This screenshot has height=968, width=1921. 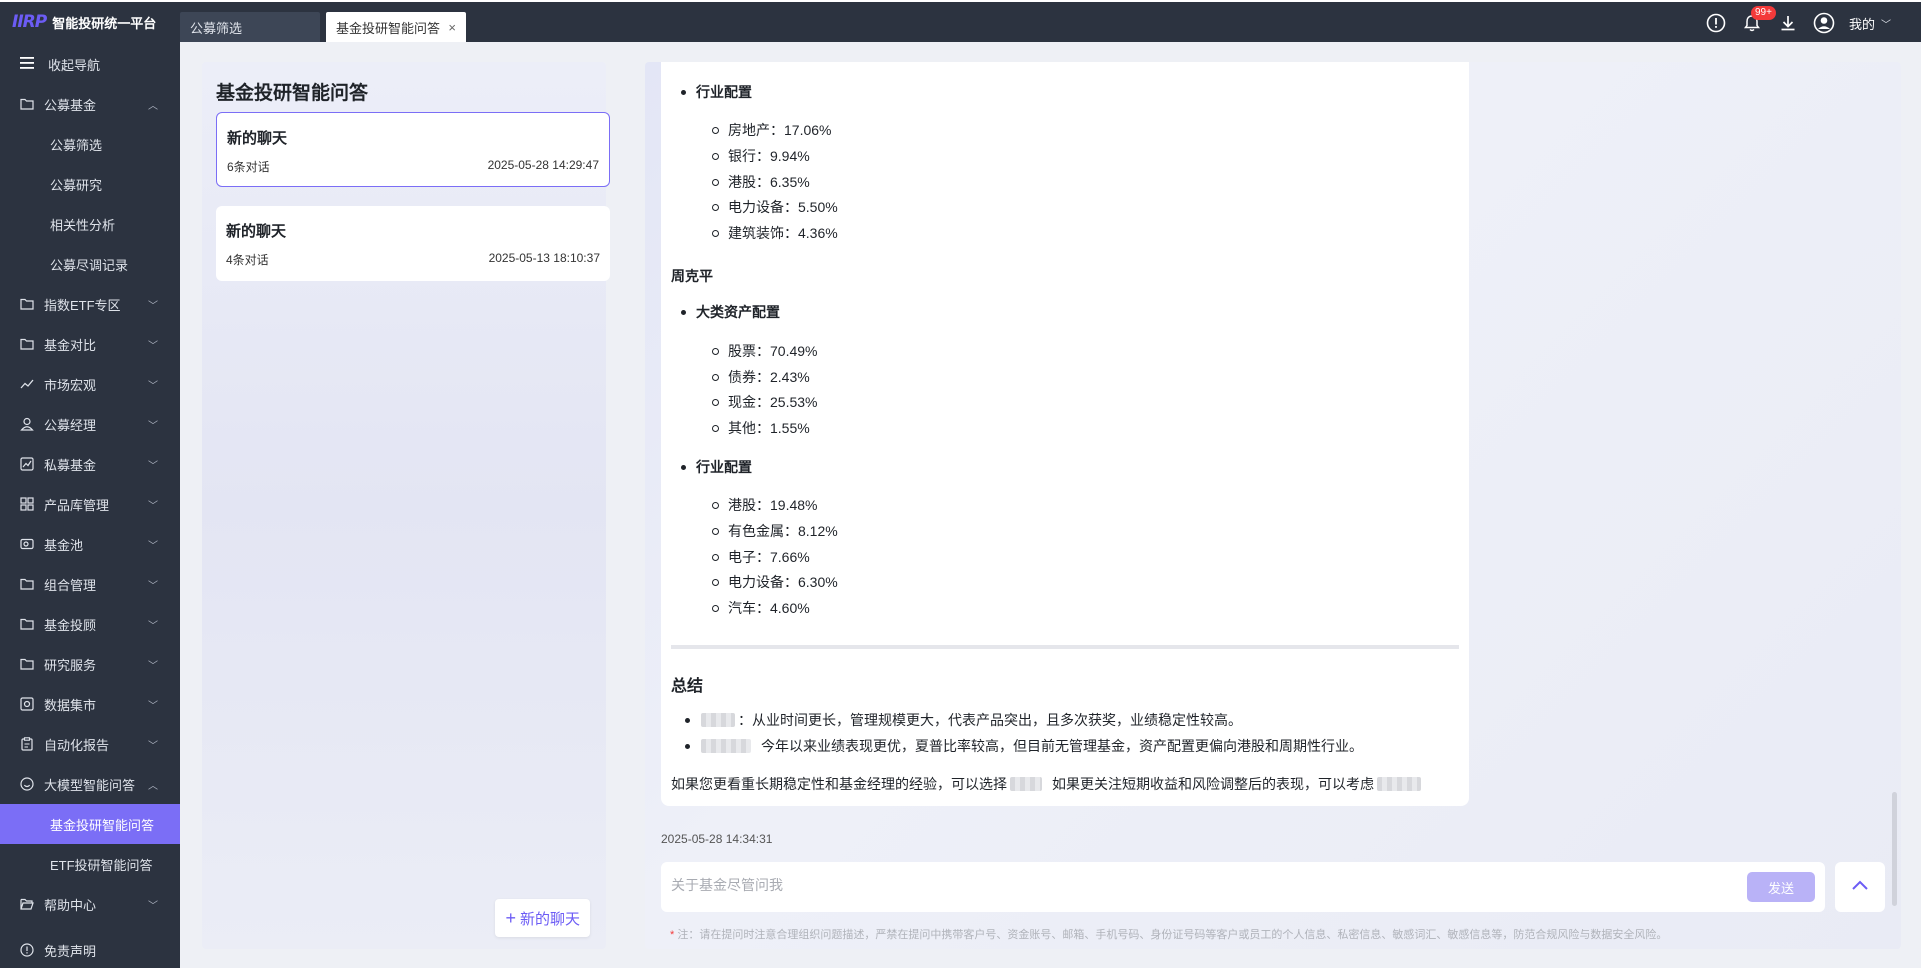 I want to click on sidebar-item-disclaimer: 免责声明, so click(x=90, y=949).